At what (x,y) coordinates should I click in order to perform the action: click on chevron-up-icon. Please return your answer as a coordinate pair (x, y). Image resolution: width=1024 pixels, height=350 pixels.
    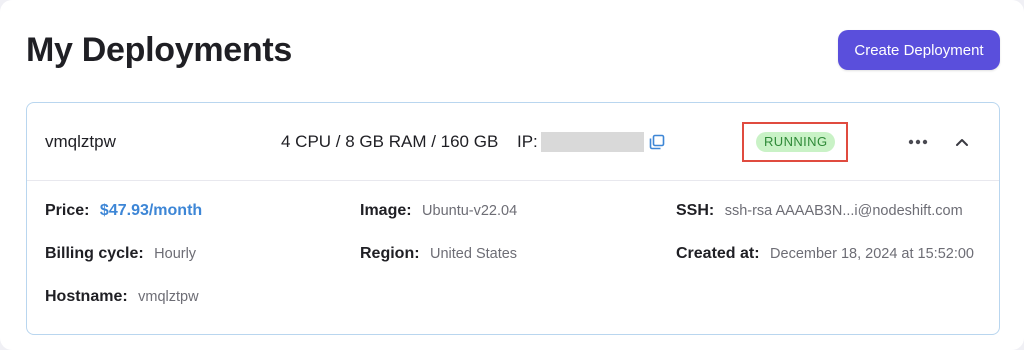
    Looking at the image, I should click on (962, 142).